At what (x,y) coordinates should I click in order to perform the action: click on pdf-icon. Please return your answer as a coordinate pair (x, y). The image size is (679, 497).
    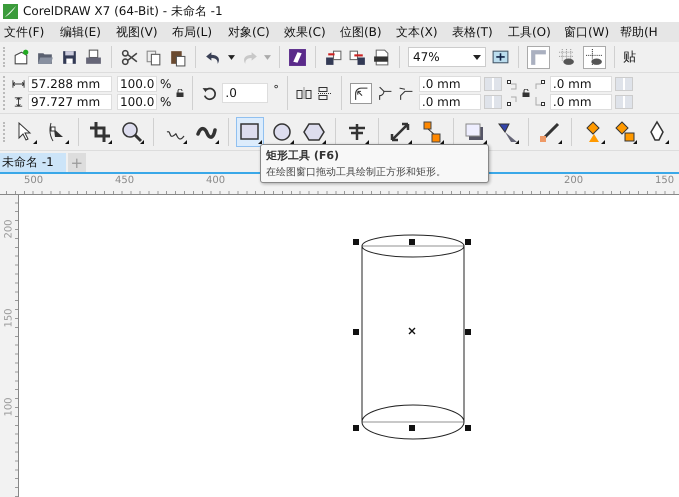
    Looking at the image, I should click on (381, 57).